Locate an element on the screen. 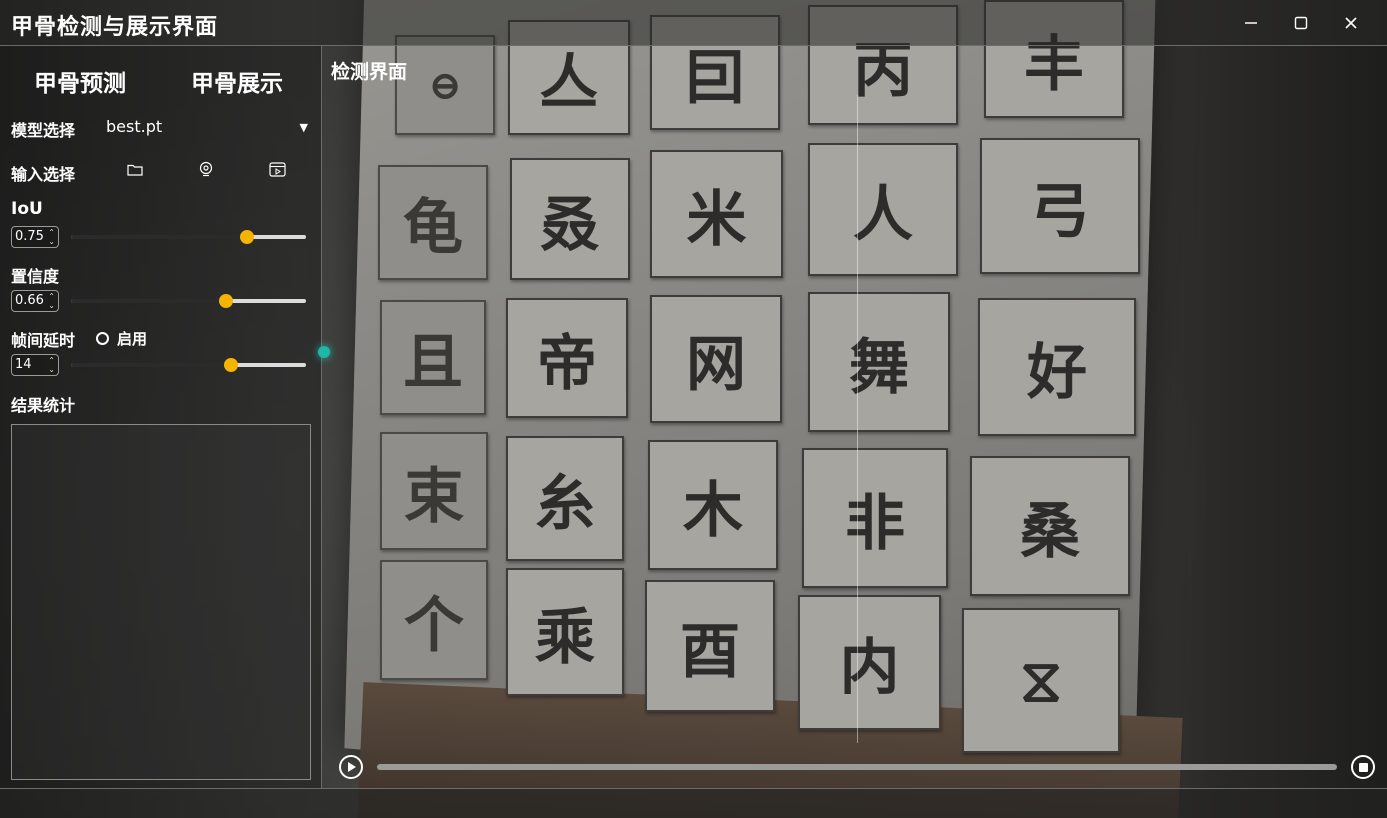 This screenshot has width=1387, height=818. oracle-card: ⧖ is located at coordinates (1041, 680).